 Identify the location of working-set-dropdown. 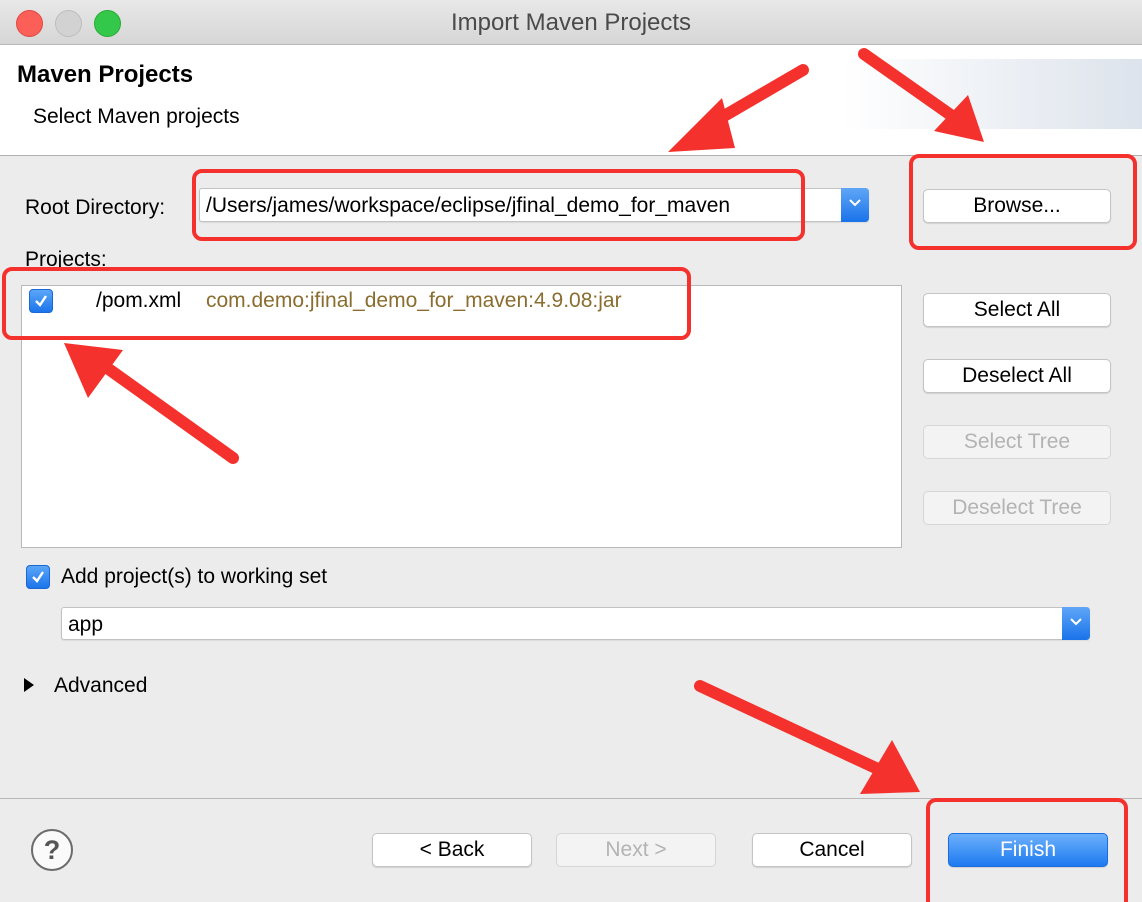
(1076, 623).